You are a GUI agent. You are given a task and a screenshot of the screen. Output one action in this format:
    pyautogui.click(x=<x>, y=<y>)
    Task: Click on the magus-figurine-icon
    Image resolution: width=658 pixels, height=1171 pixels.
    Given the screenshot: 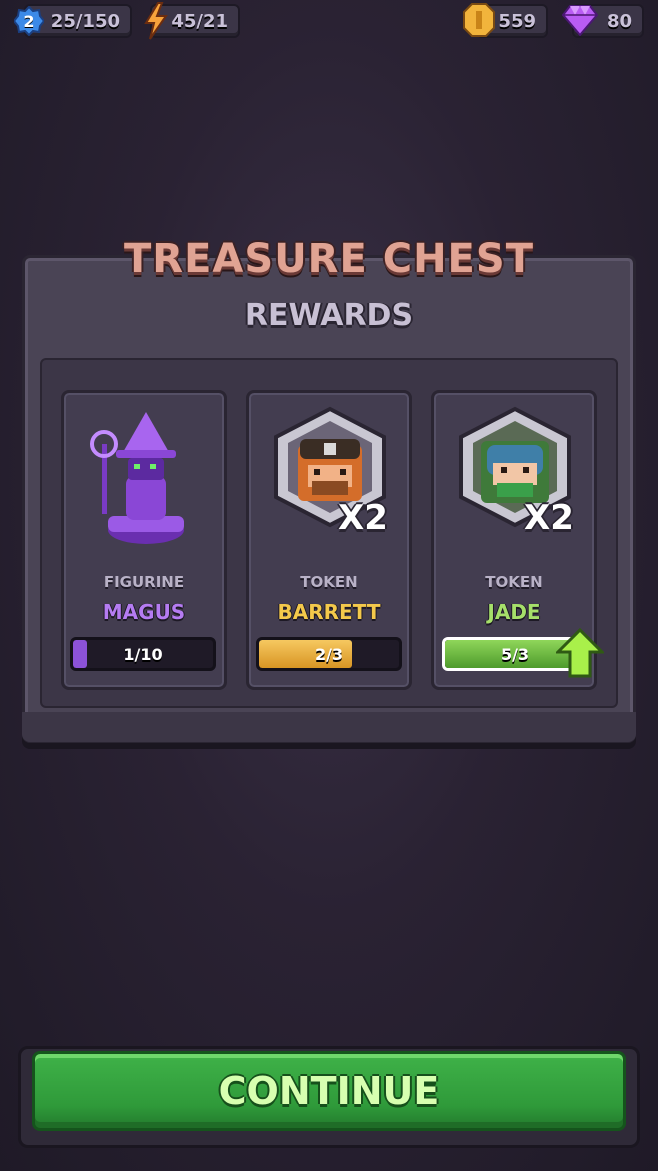 What is the action you would take?
    pyautogui.click(x=137, y=478)
    